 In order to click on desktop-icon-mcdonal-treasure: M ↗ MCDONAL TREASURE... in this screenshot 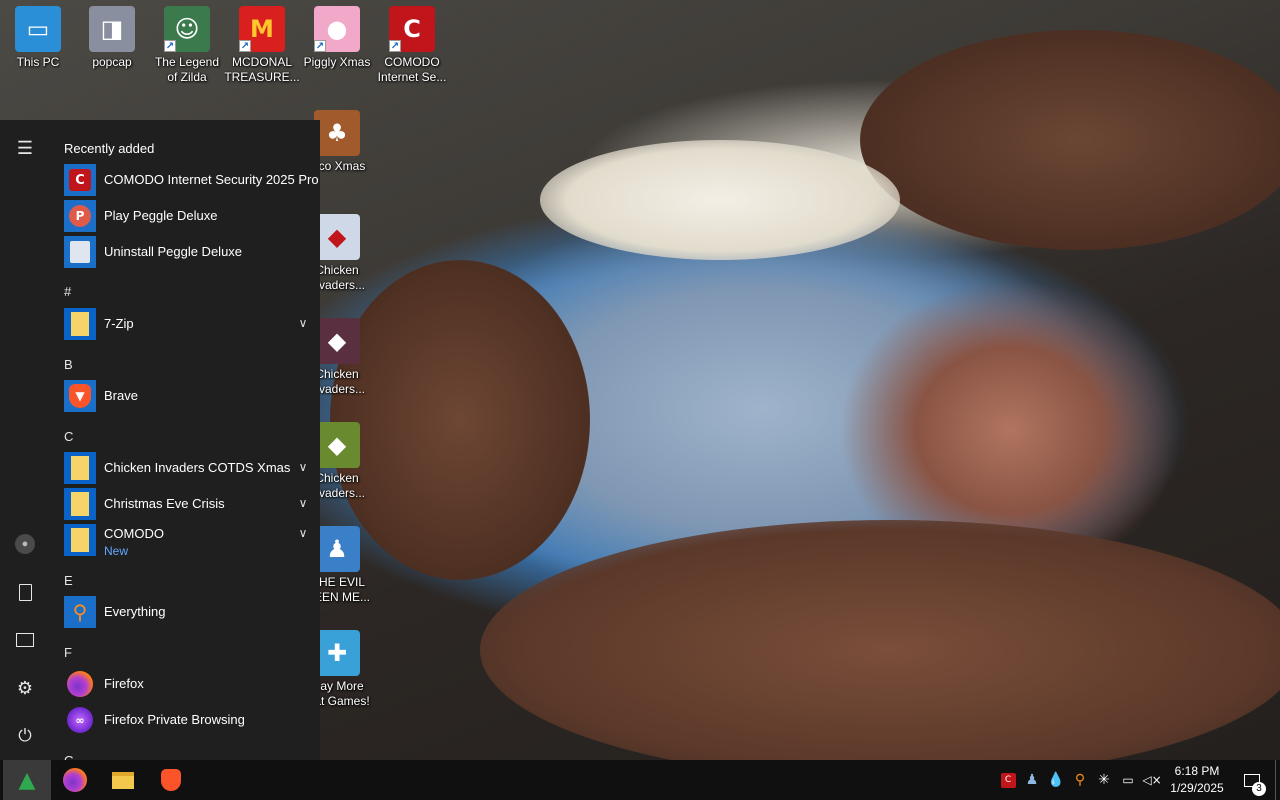, I will do `click(262, 45)`.